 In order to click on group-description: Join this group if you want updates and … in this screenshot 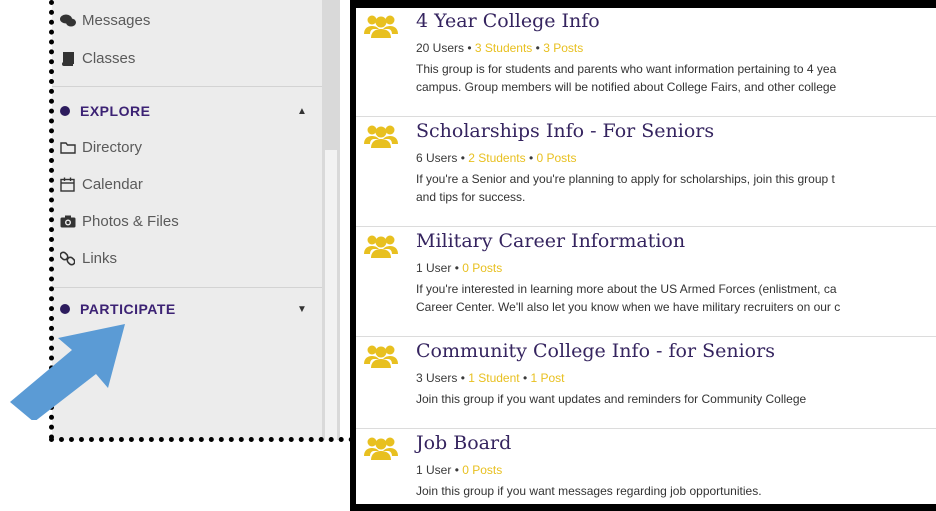, I will do `click(611, 399)`.